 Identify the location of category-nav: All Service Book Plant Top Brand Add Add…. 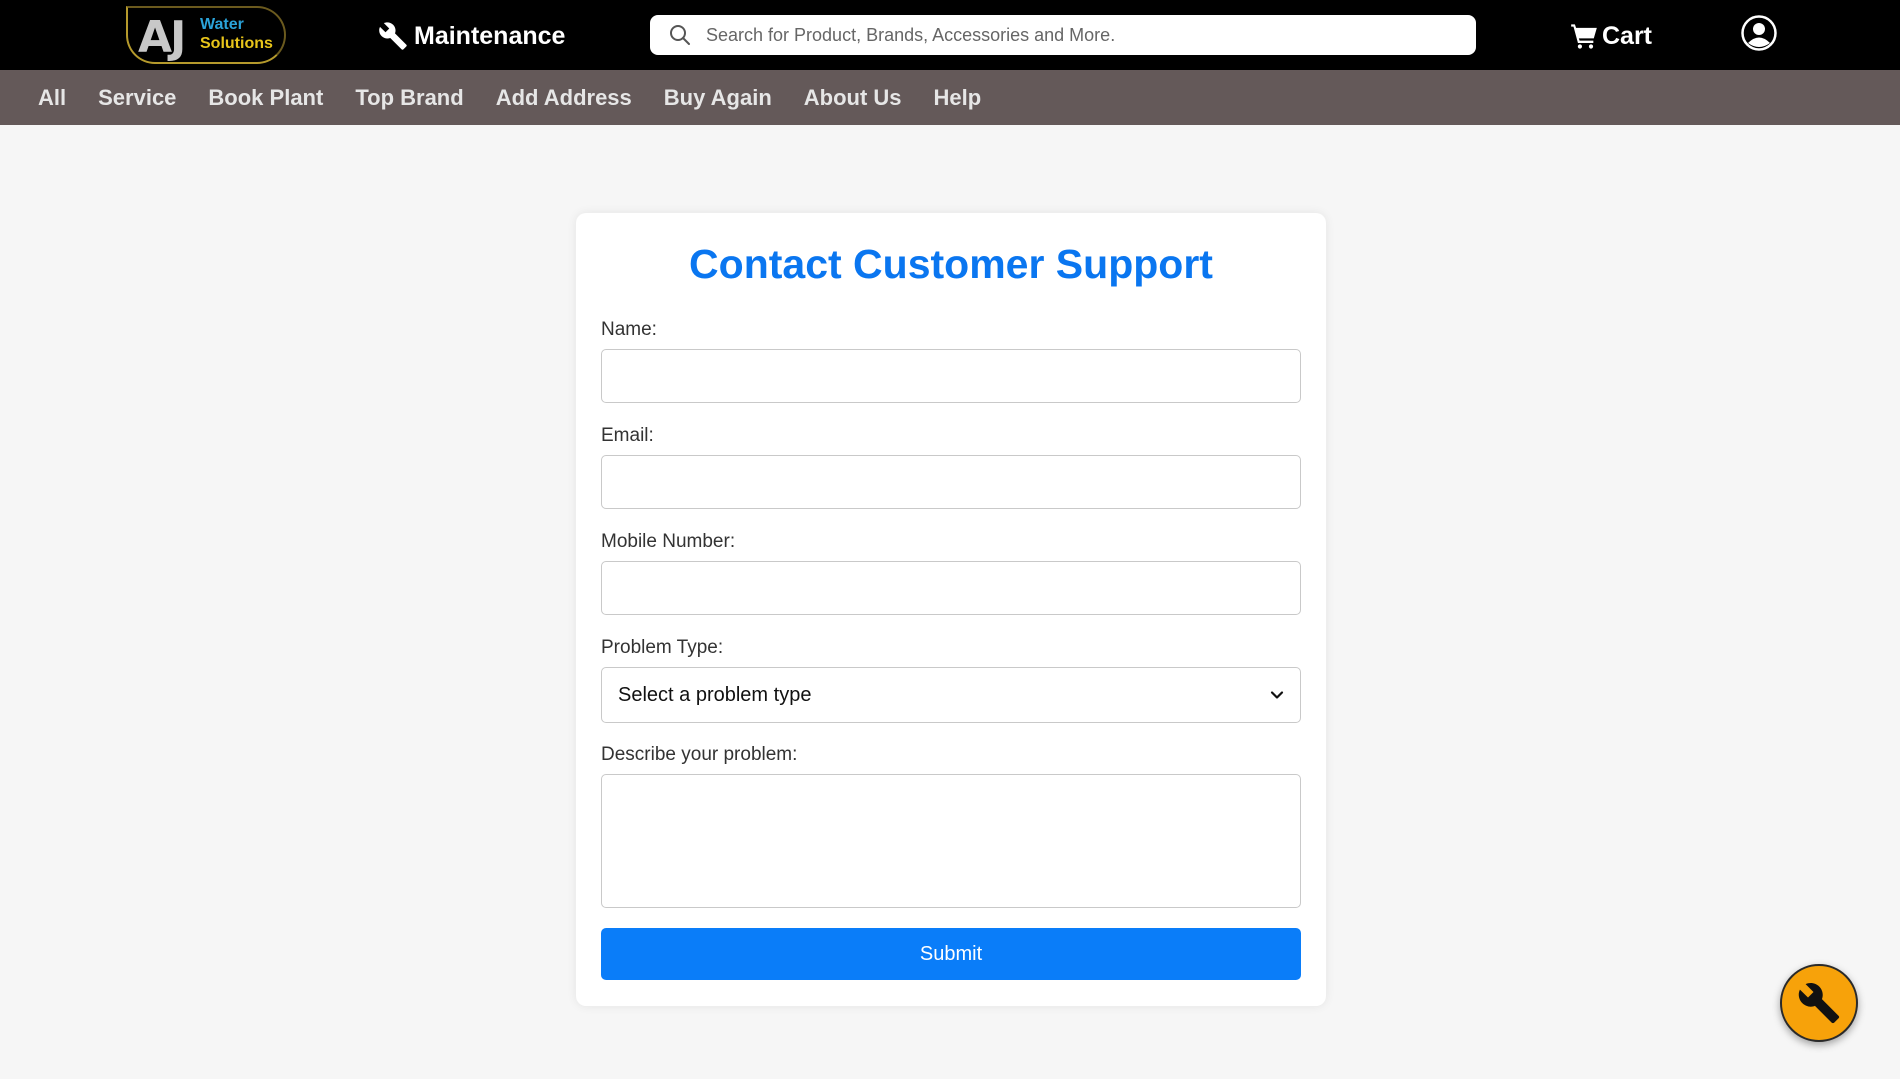
(950, 97).